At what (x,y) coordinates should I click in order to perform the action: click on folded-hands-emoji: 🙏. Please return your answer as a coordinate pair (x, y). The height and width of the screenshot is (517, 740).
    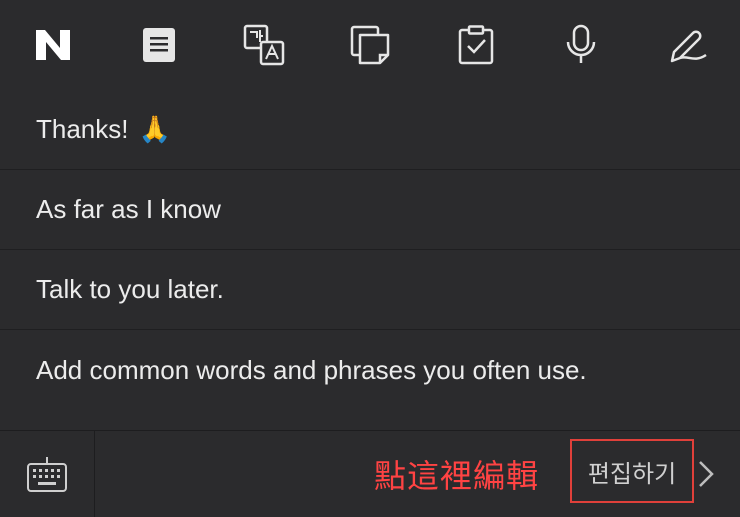
    Looking at the image, I should click on (154, 129).